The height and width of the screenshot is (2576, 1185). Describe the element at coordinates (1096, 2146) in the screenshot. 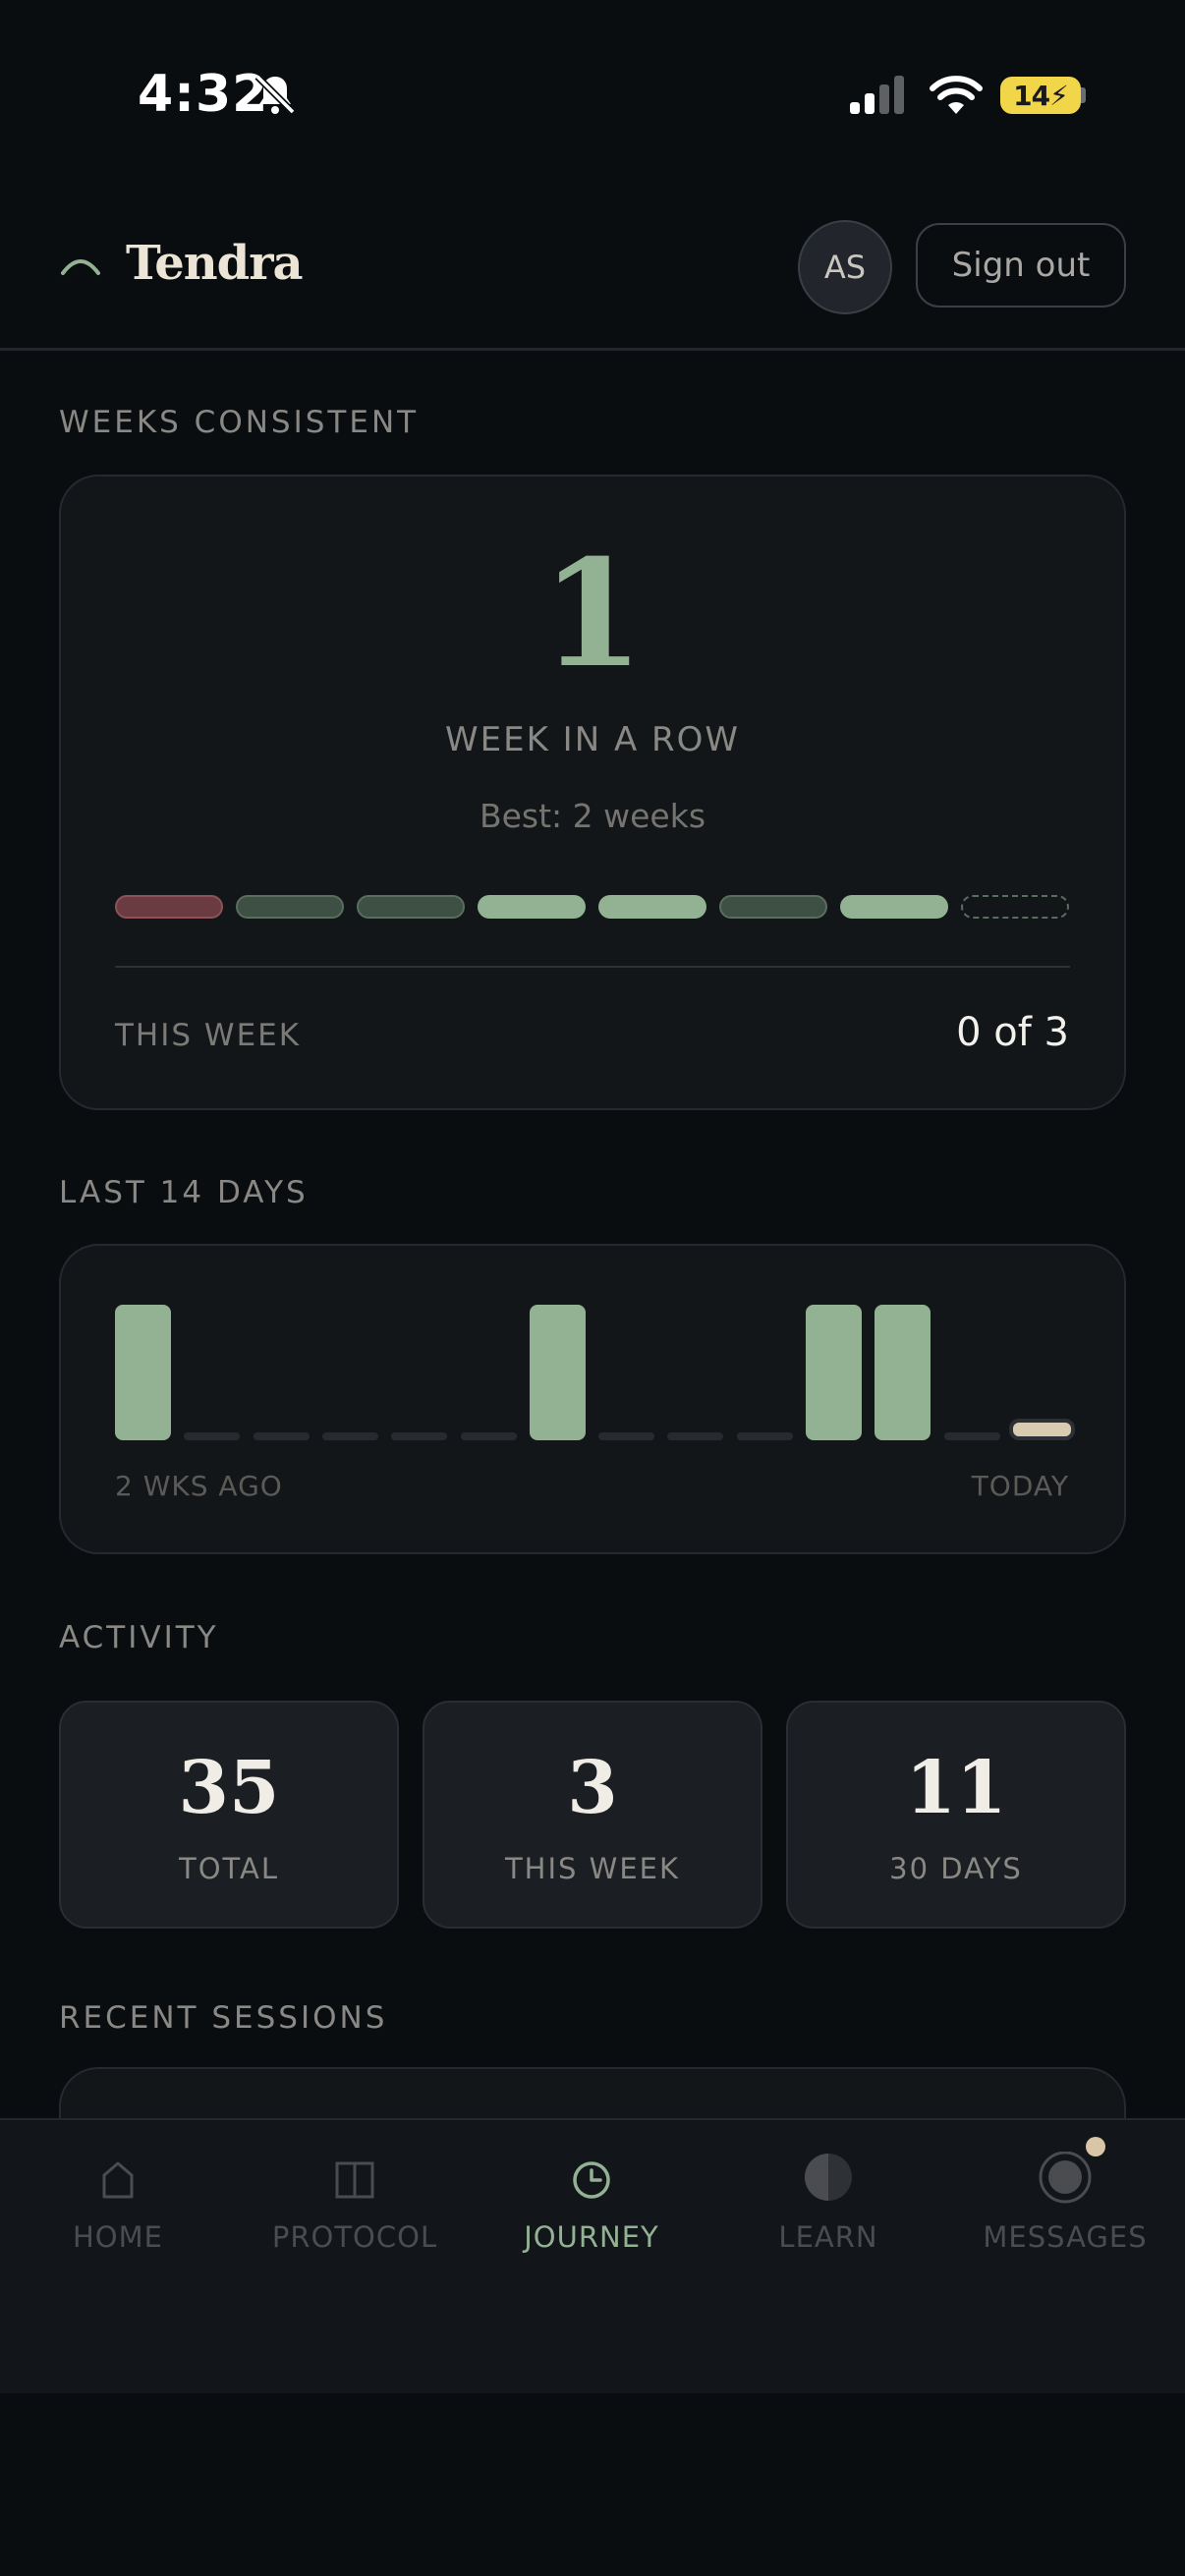

I see `notification-dot` at that location.